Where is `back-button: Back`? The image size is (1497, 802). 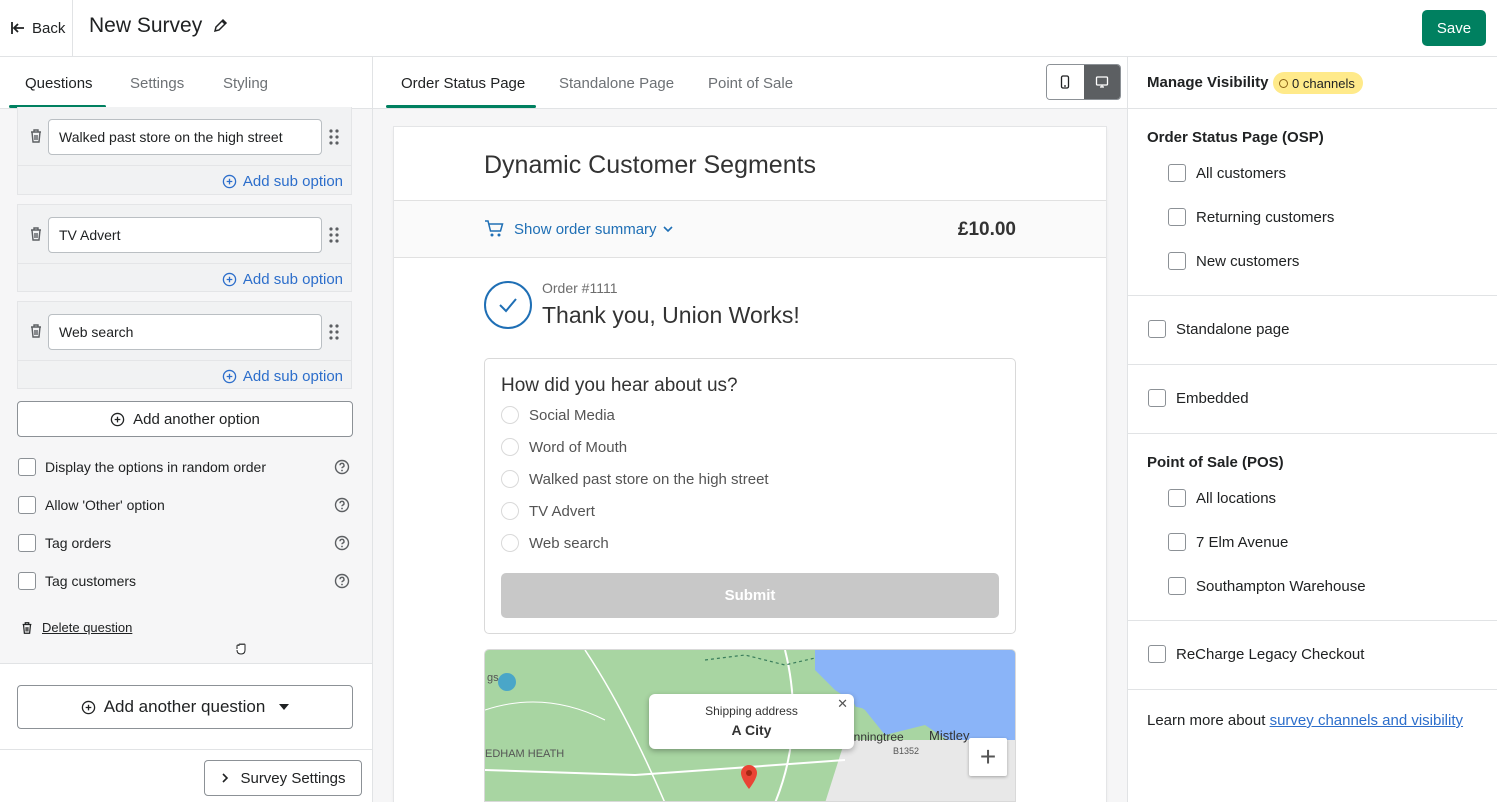
back-button: Back is located at coordinates (37, 28).